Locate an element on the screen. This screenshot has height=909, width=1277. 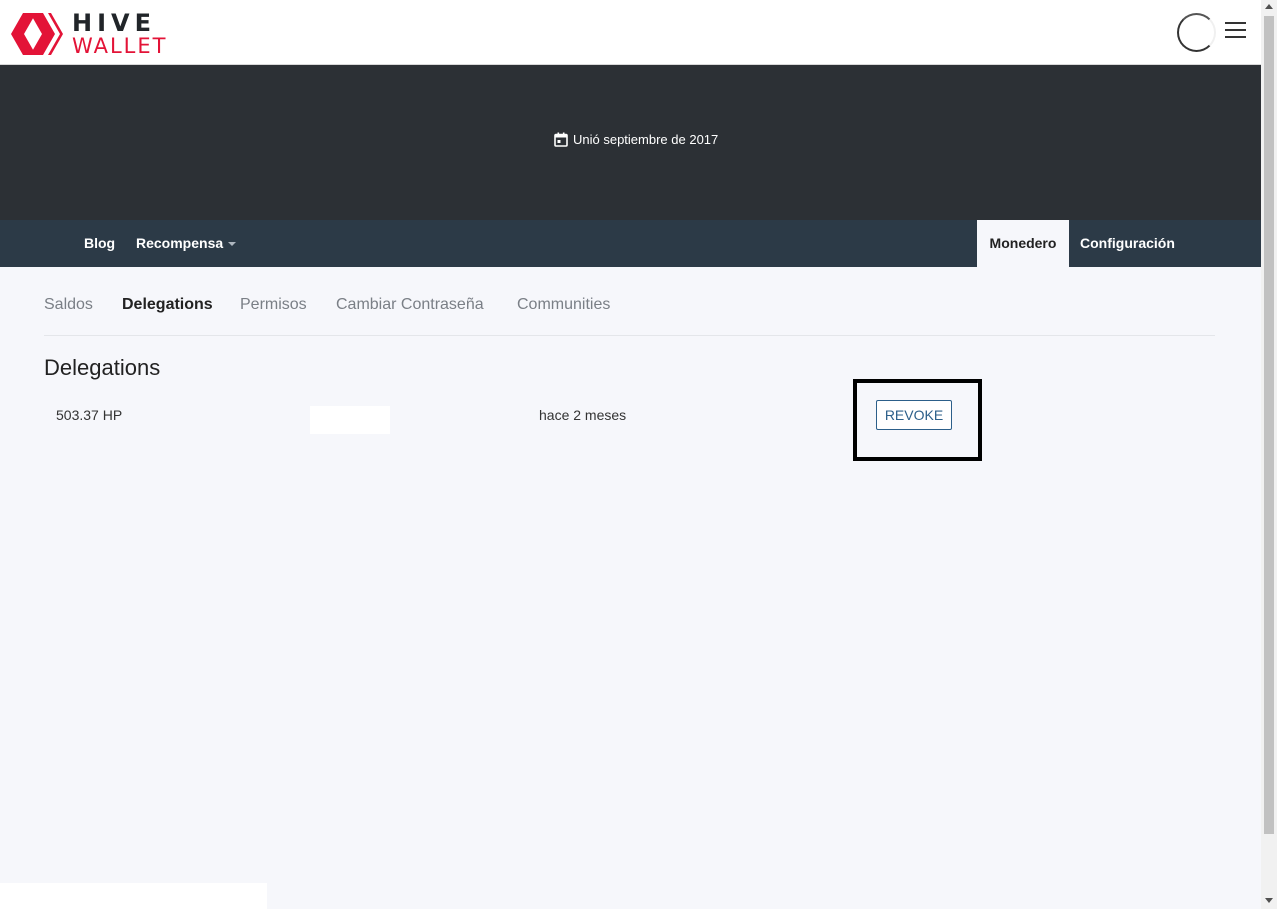
caret-down-icon is located at coordinates (232, 244).